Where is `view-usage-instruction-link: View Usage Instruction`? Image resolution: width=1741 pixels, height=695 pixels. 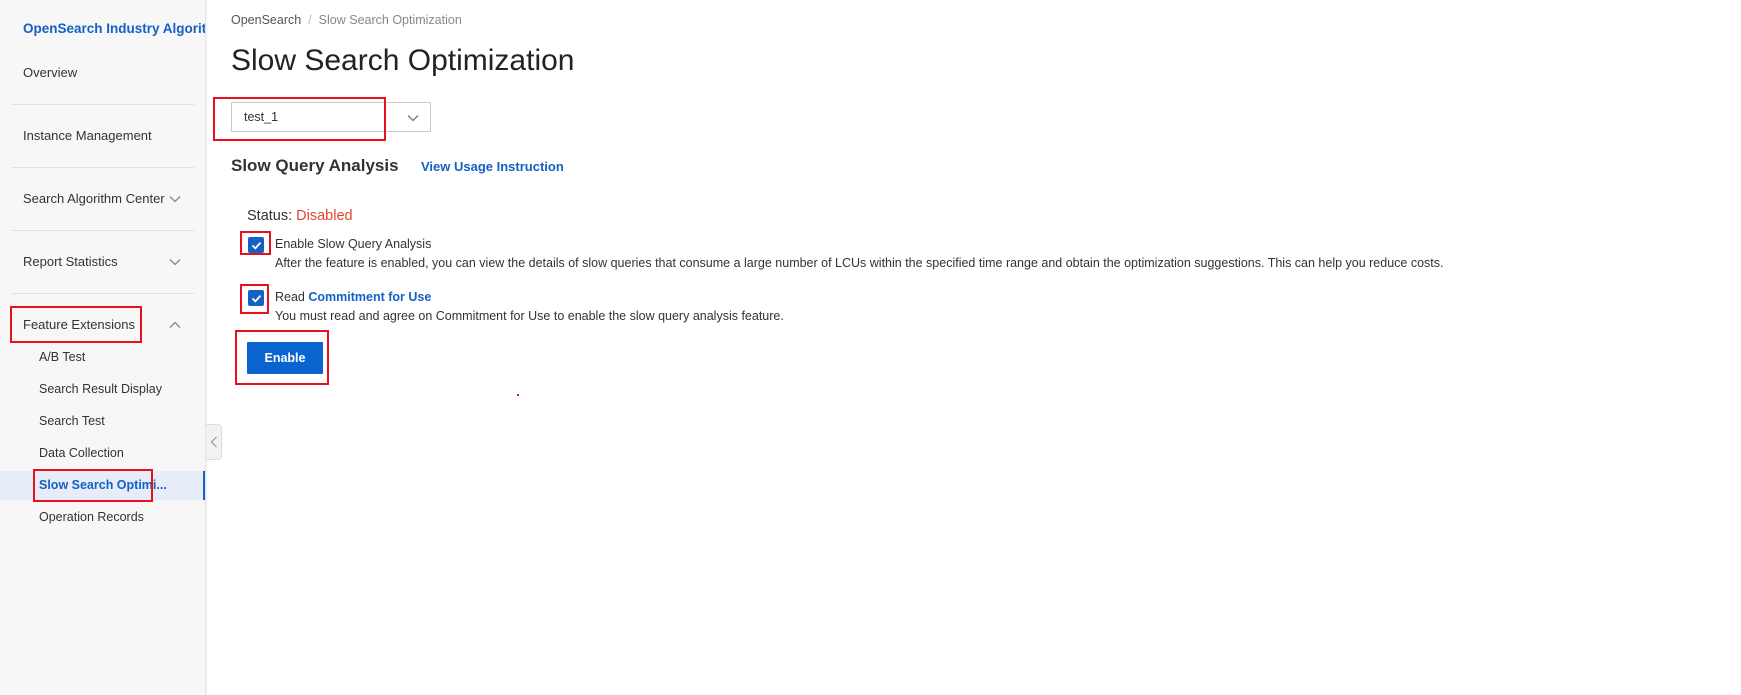 view-usage-instruction-link: View Usage Instruction is located at coordinates (492, 166).